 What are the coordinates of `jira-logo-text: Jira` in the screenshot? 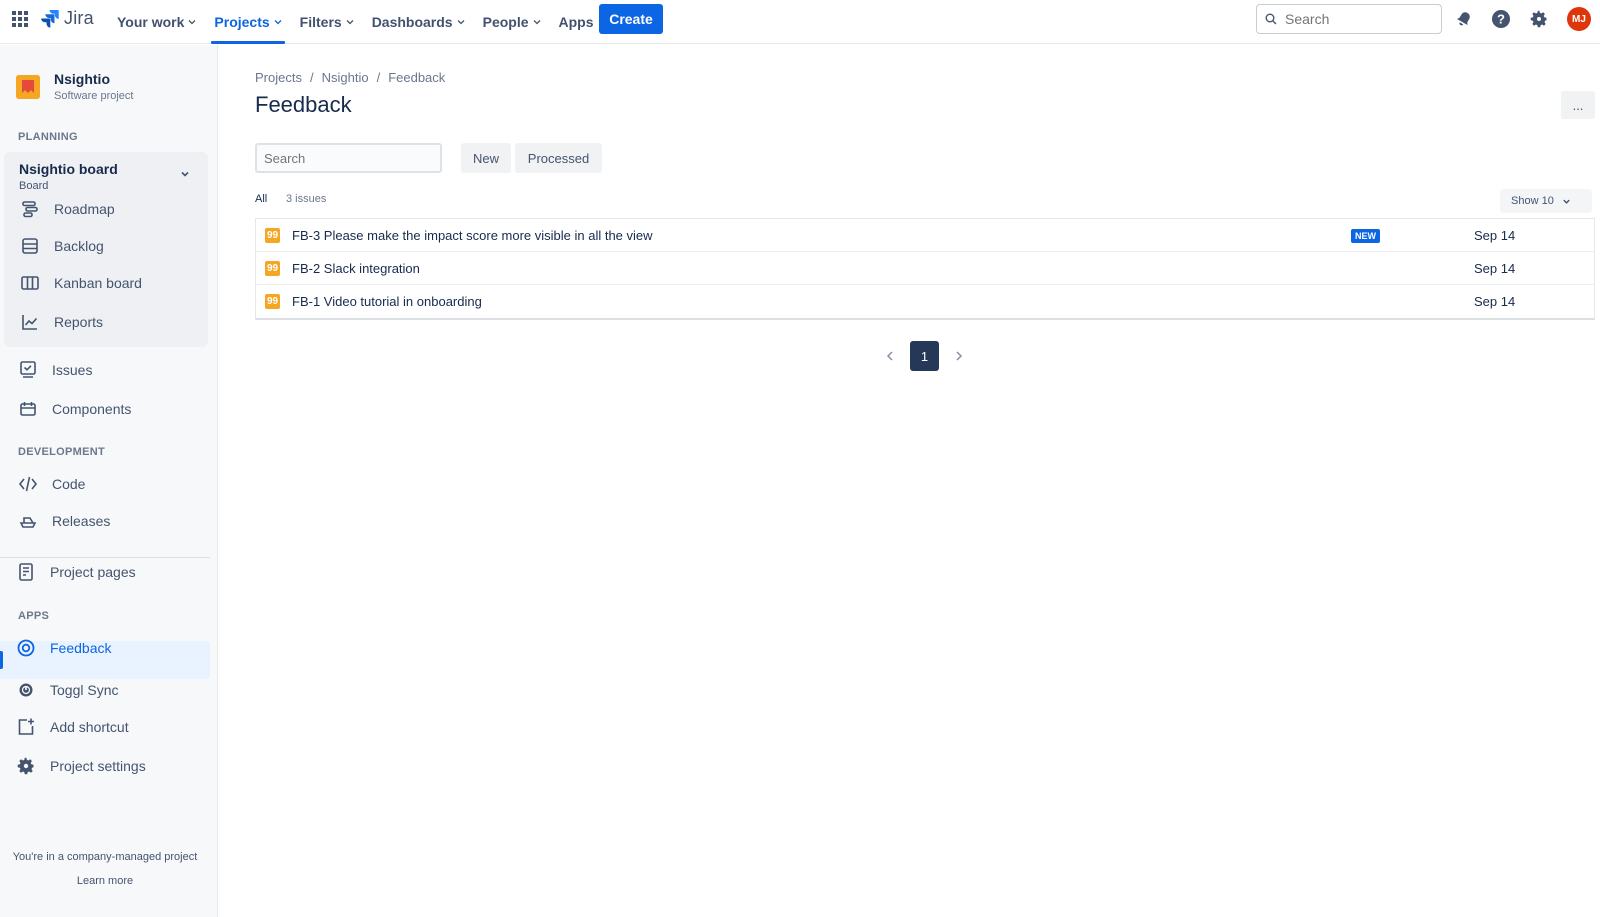 It's located at (79, 18).